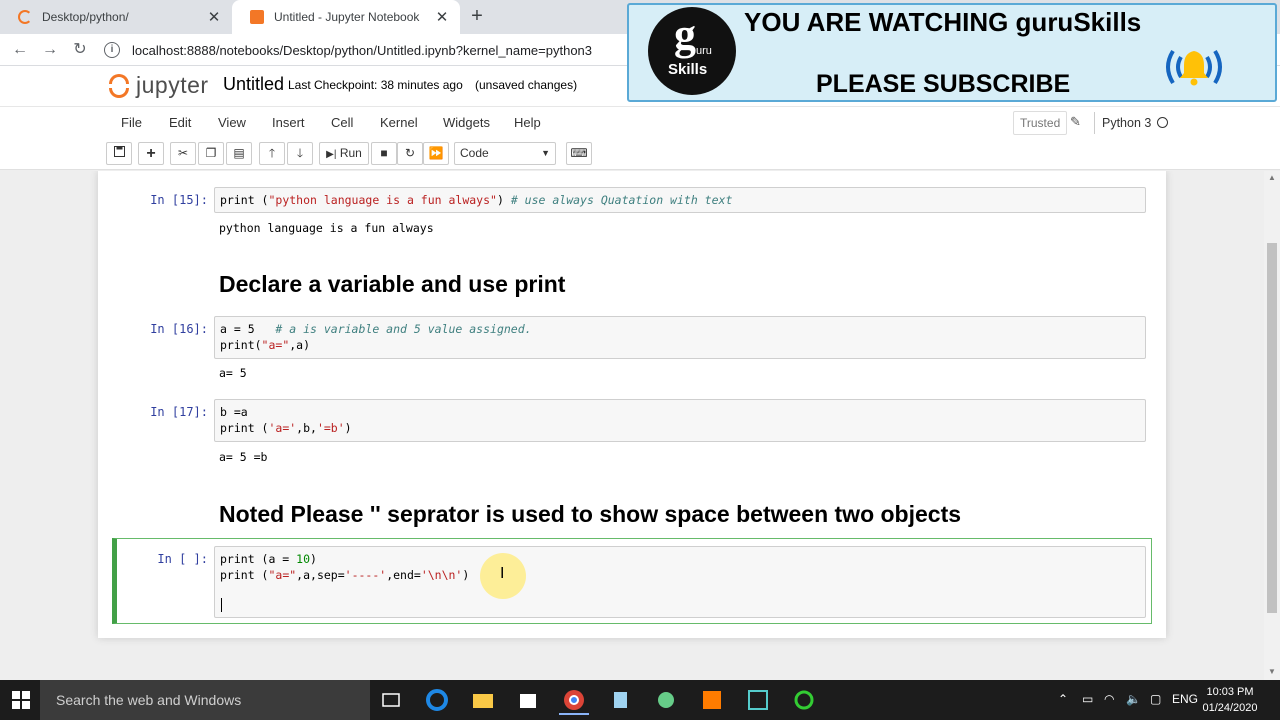 This screenshot has height=720, width=1280. I want to click on tab-untitled-notebook: Untitled - Jupyter Notebook ✕, so click(346, 17).